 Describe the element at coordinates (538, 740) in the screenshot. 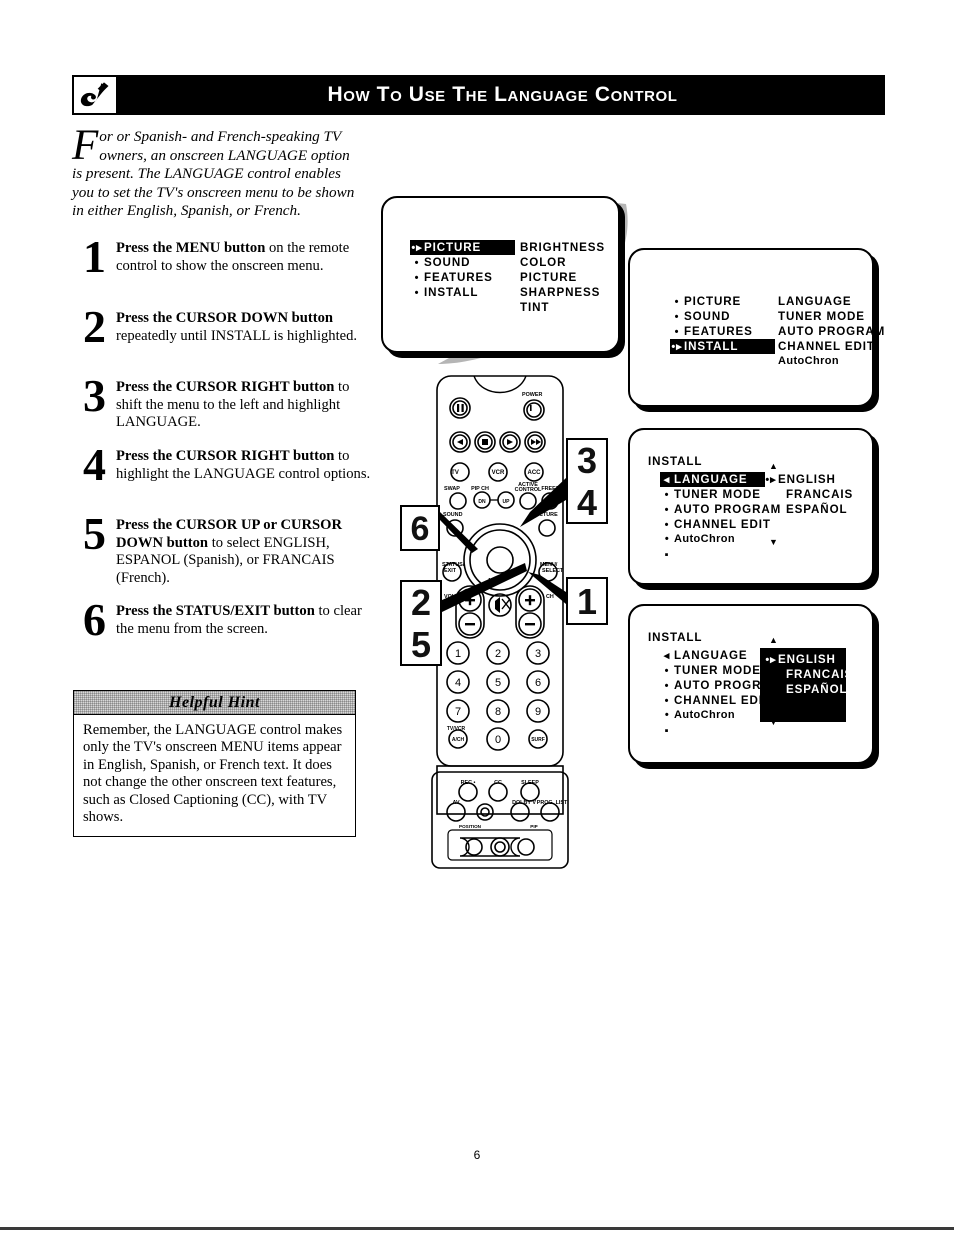

I see `svg-text: SURF` at that location.